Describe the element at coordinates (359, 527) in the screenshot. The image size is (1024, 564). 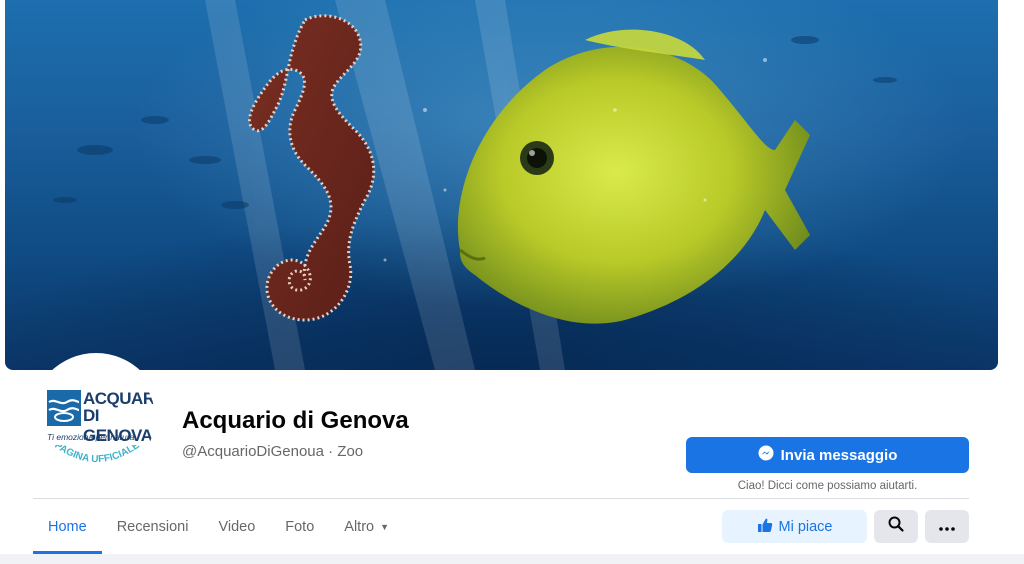
I see `tab-more-label: Altro` at that location.